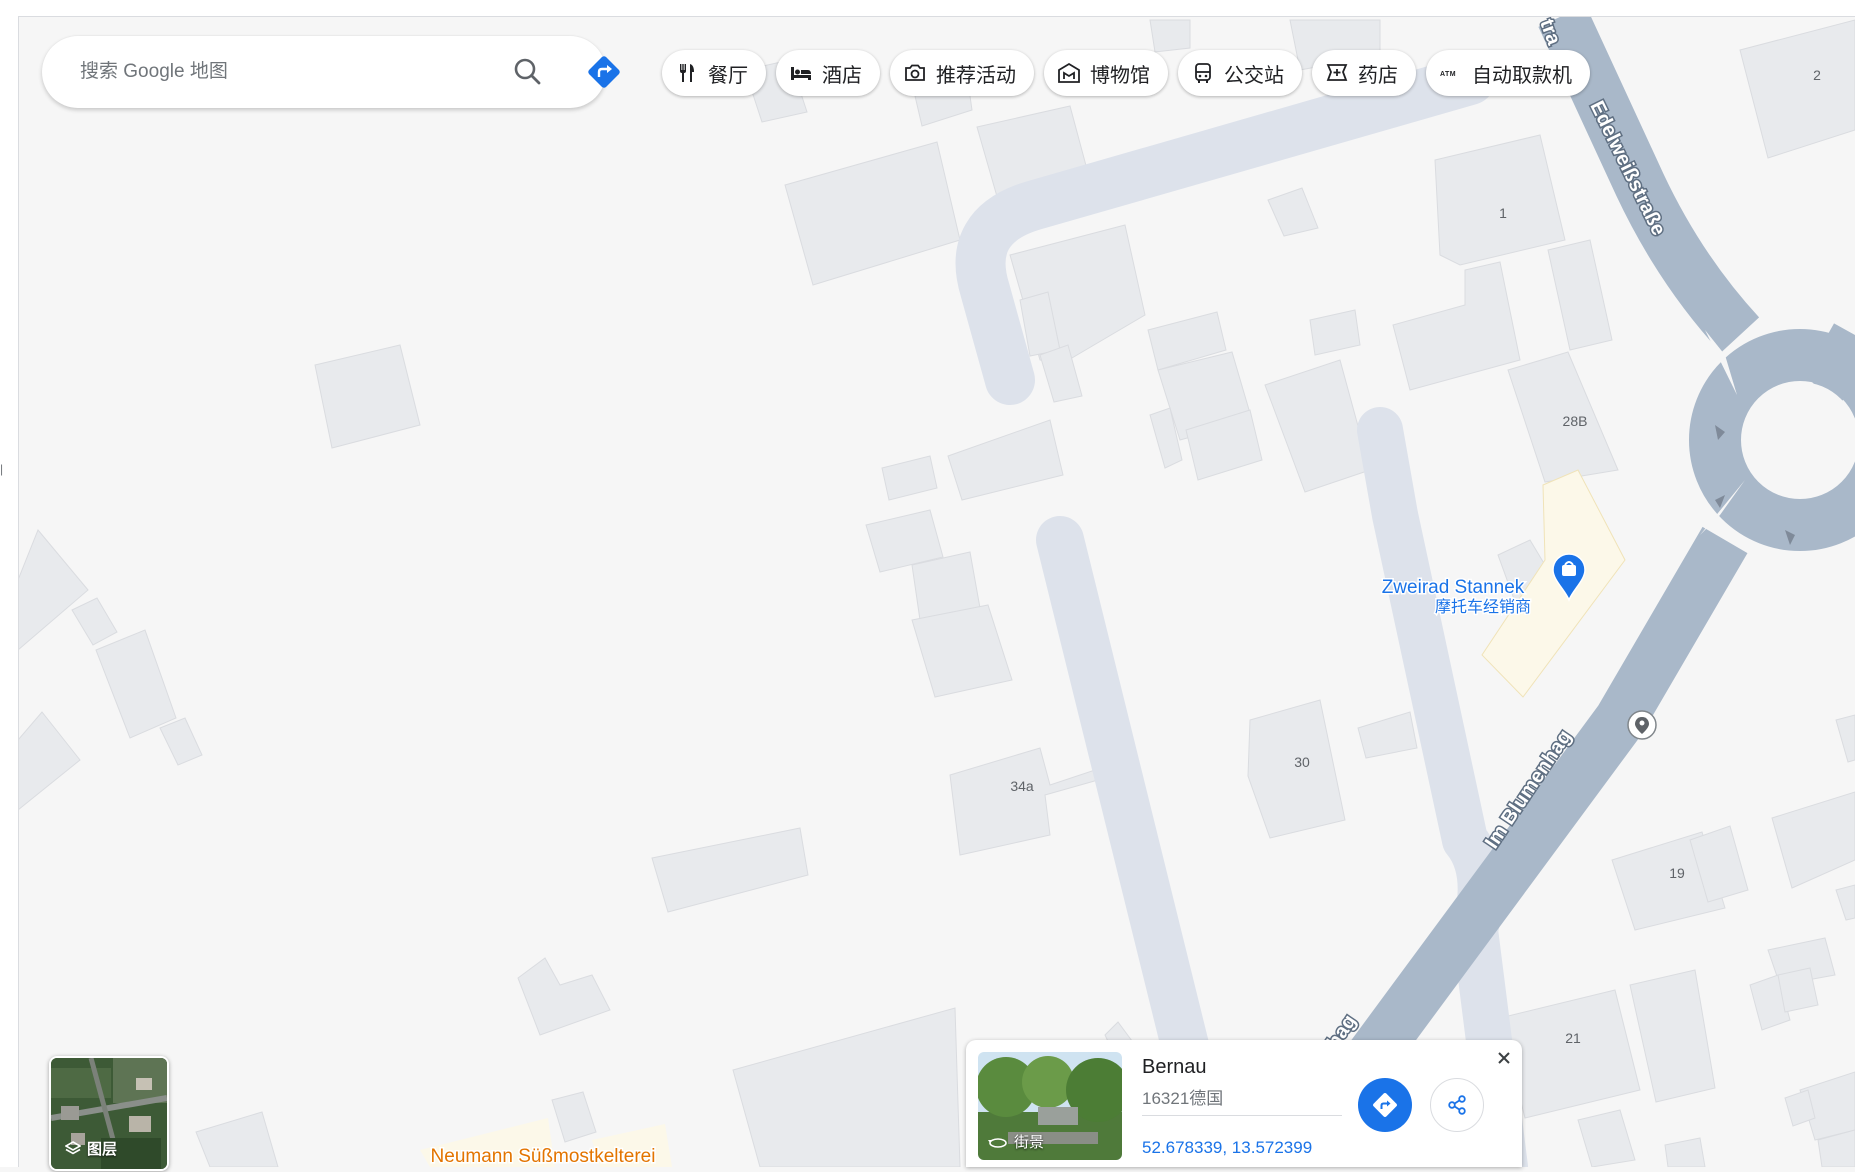 This screenshot has width=1855, height=1172. I want to click on bus-icon, so click(1203, 73).